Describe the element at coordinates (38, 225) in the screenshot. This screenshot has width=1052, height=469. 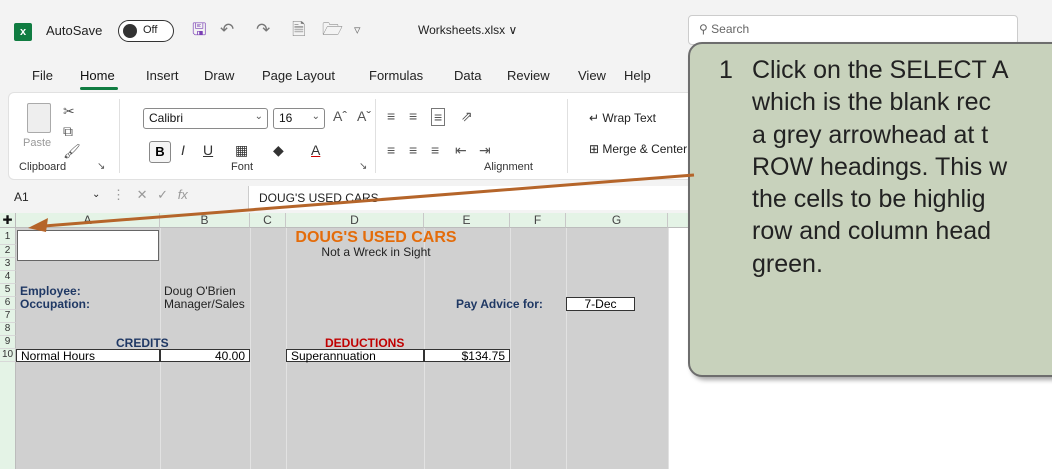
I see `arrow-head` at that location.